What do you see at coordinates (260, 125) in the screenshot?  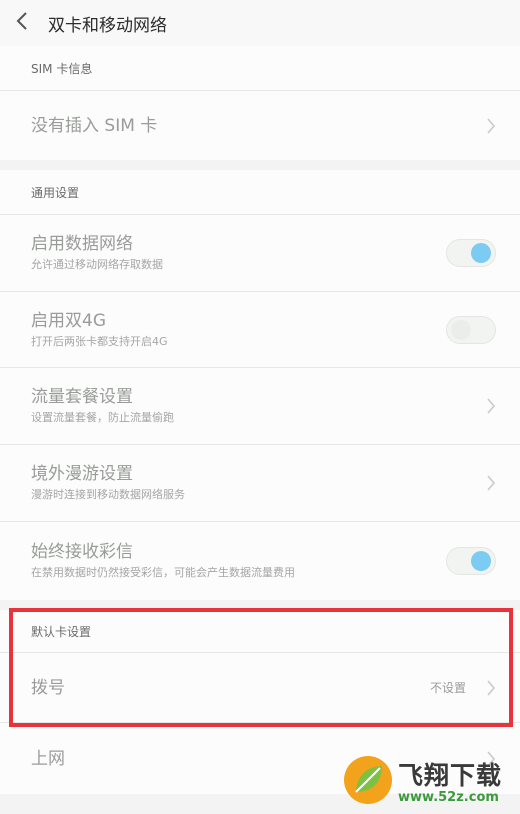 I see `no-sim-row: 没有插入 SIM 卡` at bounding box center [260, 125].